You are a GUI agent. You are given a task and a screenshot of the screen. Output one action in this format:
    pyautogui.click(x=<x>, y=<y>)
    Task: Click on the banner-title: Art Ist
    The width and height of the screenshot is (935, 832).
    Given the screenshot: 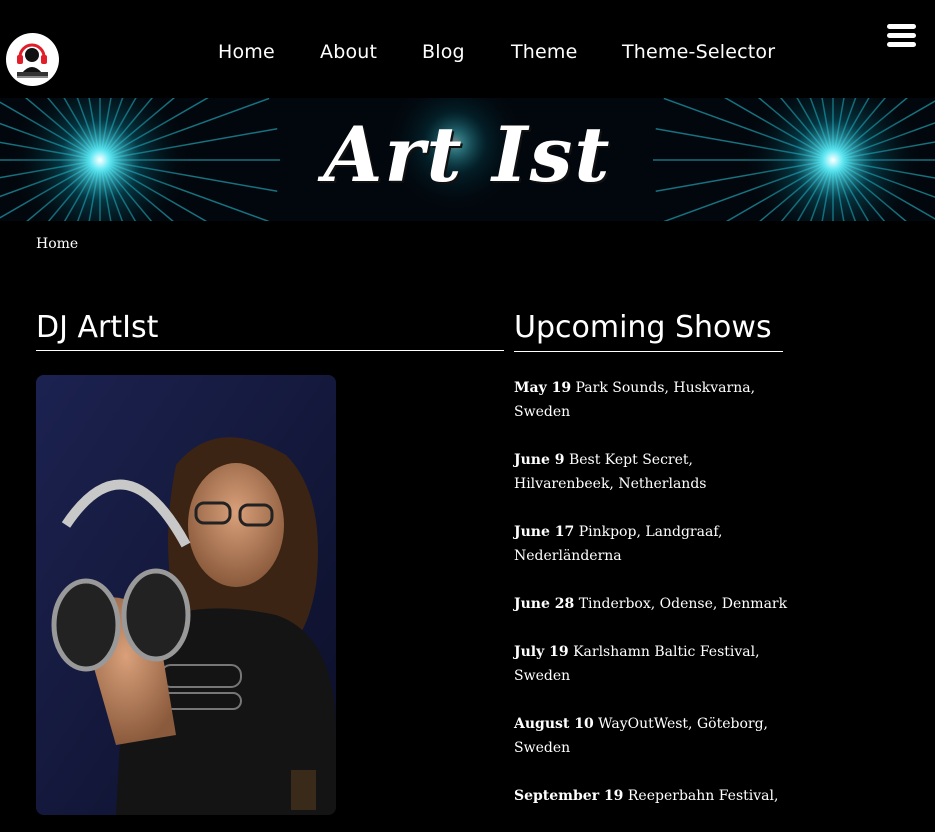 What is the action you would take?
    pyautogui.click(x=467, y=154)
    